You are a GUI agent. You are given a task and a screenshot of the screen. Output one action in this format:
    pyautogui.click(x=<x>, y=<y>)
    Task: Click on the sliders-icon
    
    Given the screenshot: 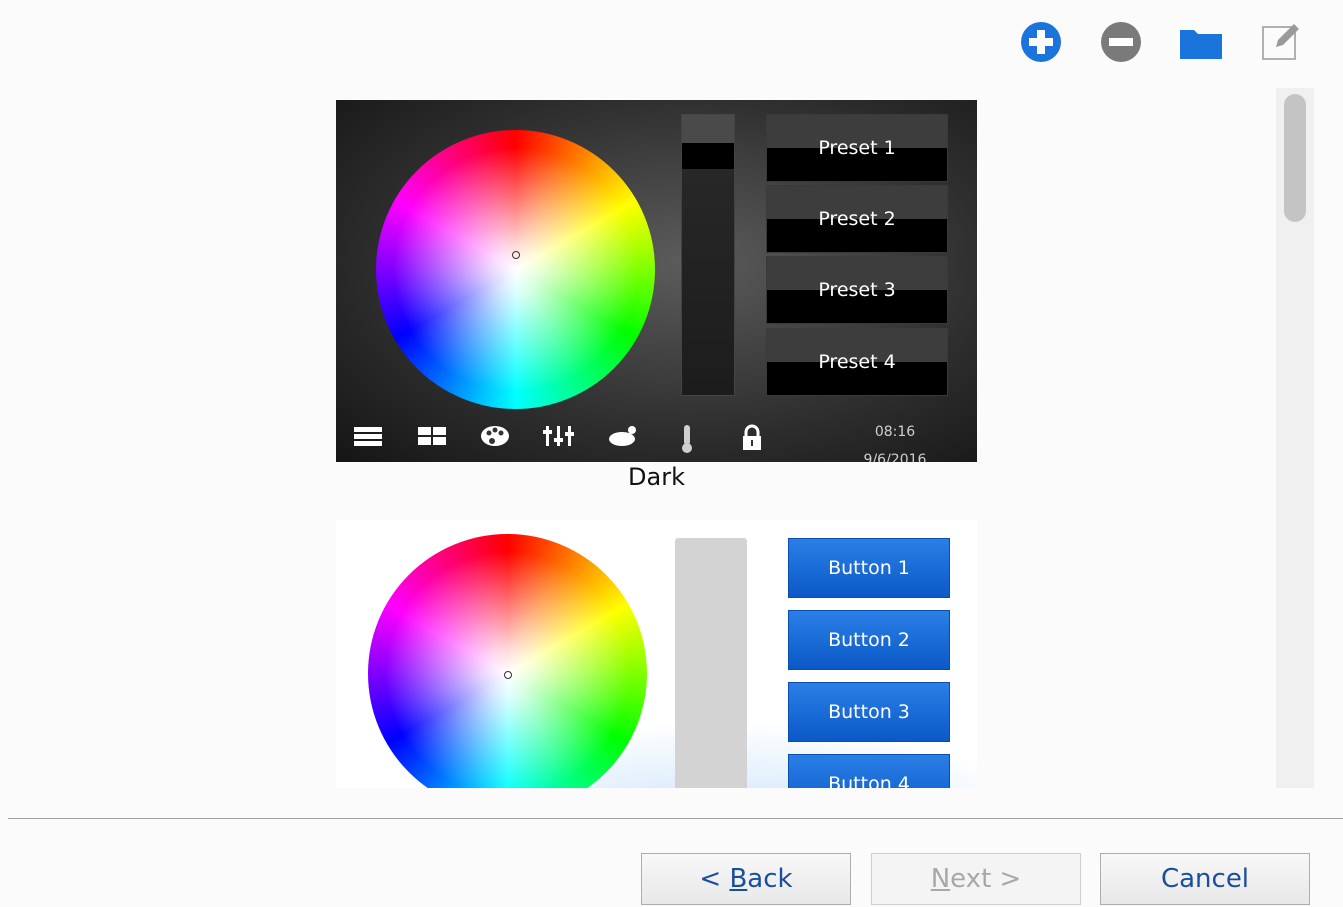 What is the action you would take?
    pyautogui.click(x=559, y=439)
    